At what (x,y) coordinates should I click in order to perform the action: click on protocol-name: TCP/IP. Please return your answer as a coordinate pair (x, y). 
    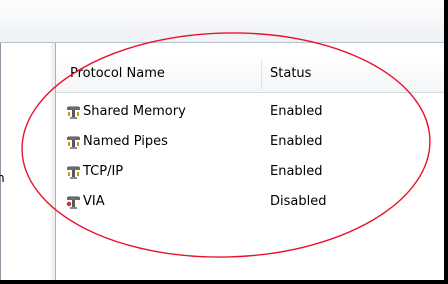
    Looking at the image, I should click on (103, 171).